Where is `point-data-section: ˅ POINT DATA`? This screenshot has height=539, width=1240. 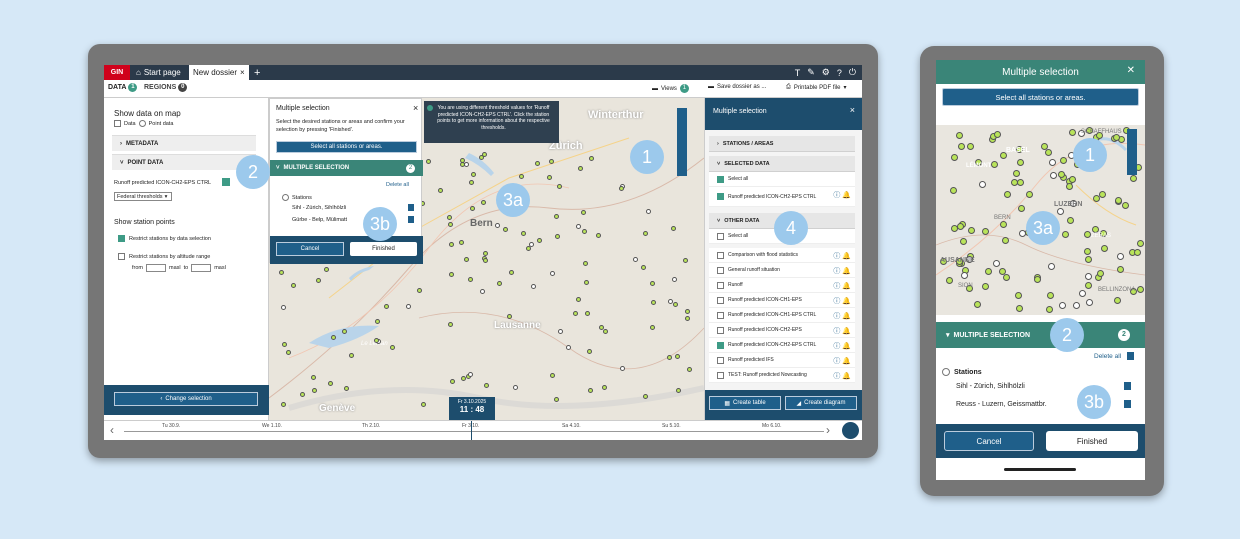 point-data-section: ˅ POINT DATA is located at coordinates (184, 162).